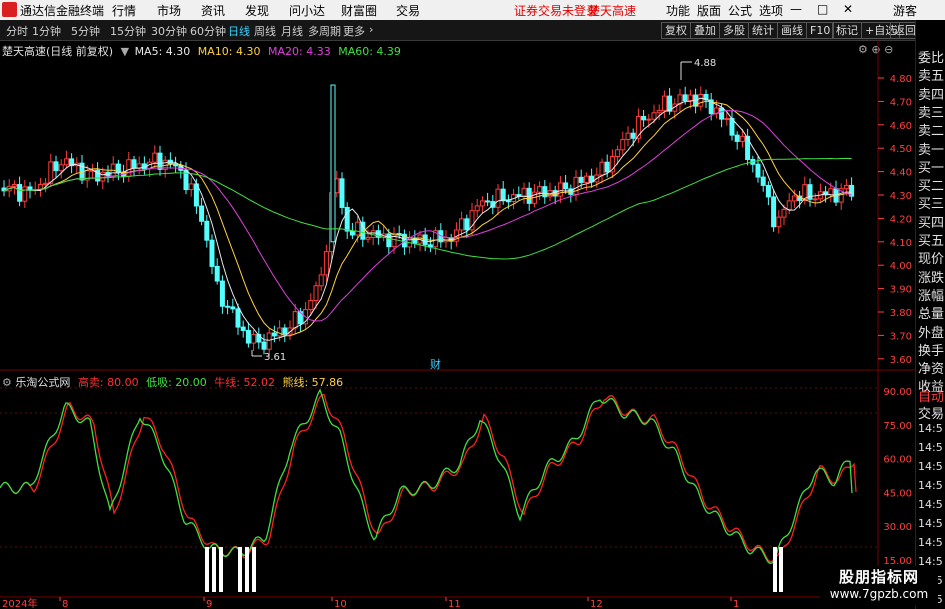  I want to click on date-label-dec: 12, so click(596, 604).